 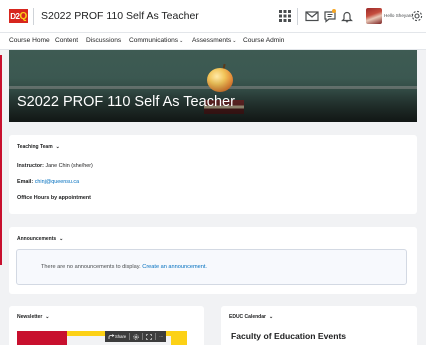 What do you see at coordinates (174, 267) in the screenshot?
I see `create-announcement-link: Create an announcement.` at bounding box center [174, 267].